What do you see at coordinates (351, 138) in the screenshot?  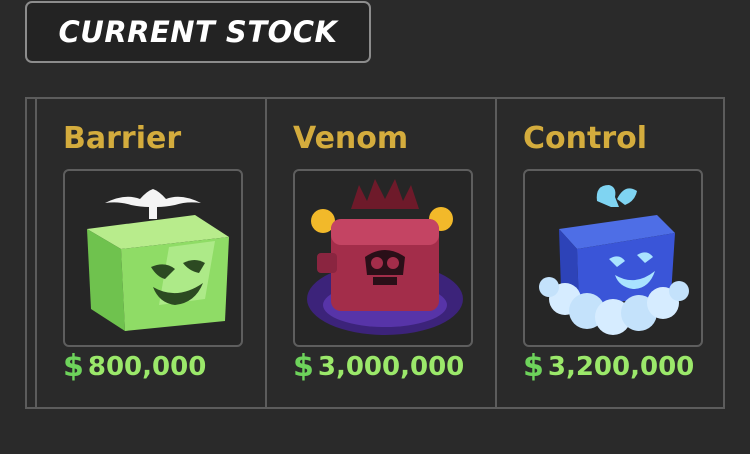 I see `fruit-name: Venom` at bounding box center [351, 138].